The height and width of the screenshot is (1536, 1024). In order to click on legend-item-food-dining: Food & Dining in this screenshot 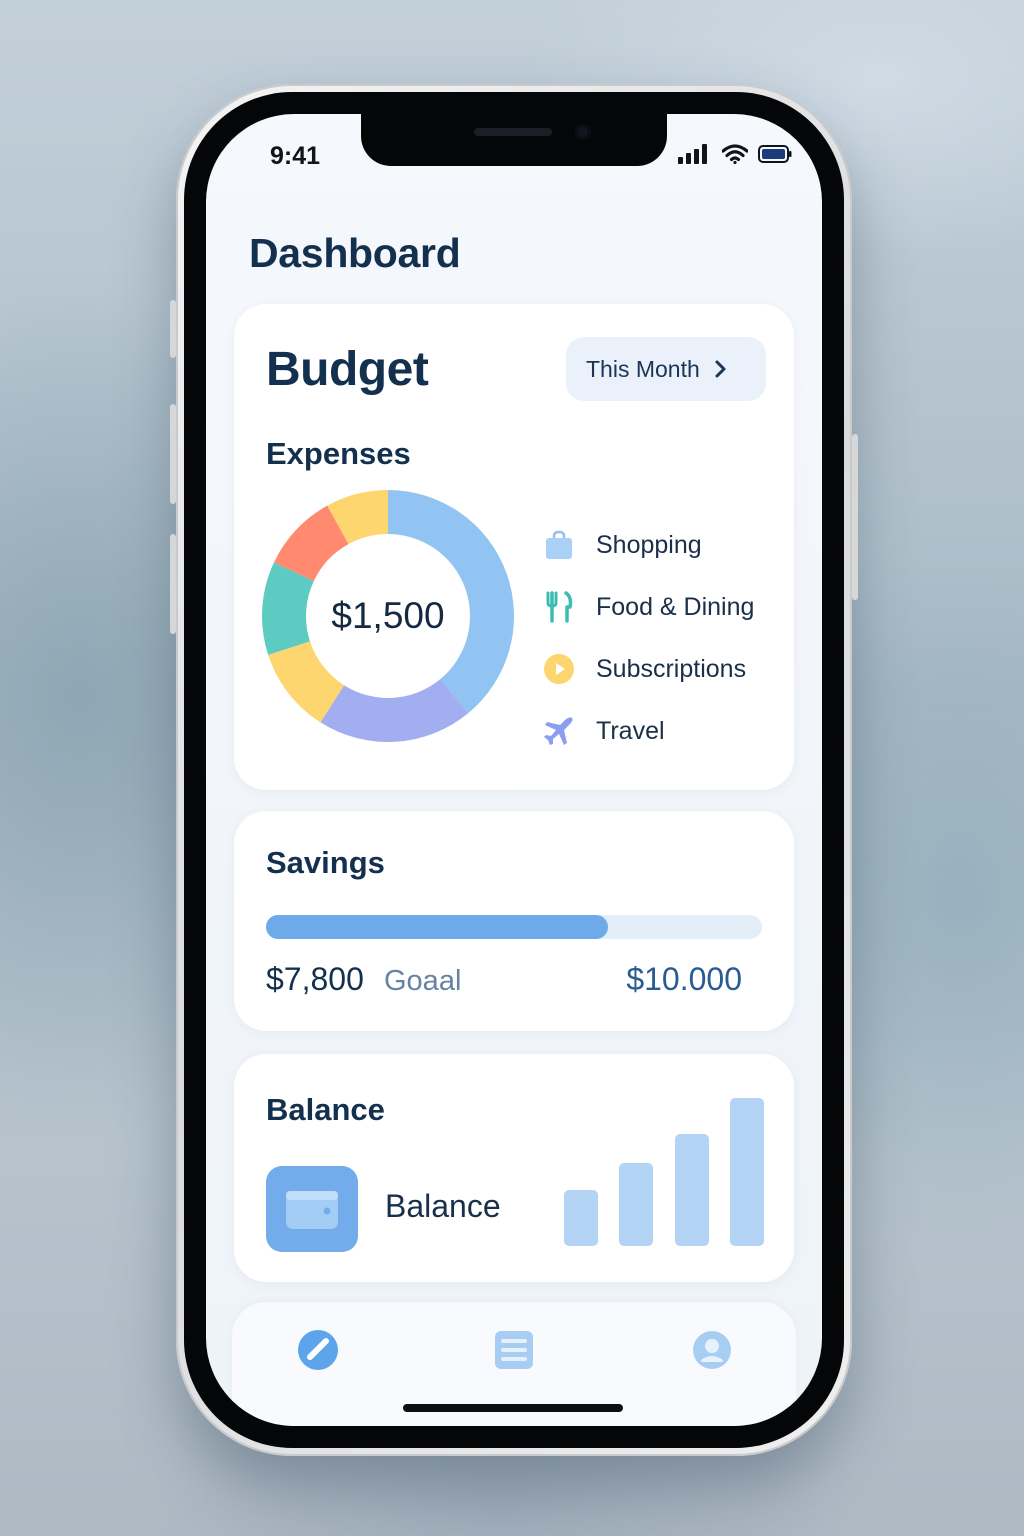, I will do `click(648, 607)`.